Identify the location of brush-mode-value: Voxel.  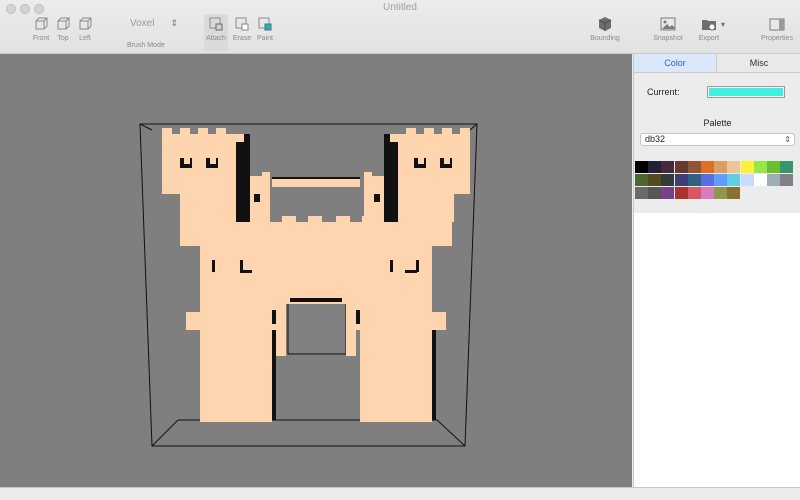
(142, 23).